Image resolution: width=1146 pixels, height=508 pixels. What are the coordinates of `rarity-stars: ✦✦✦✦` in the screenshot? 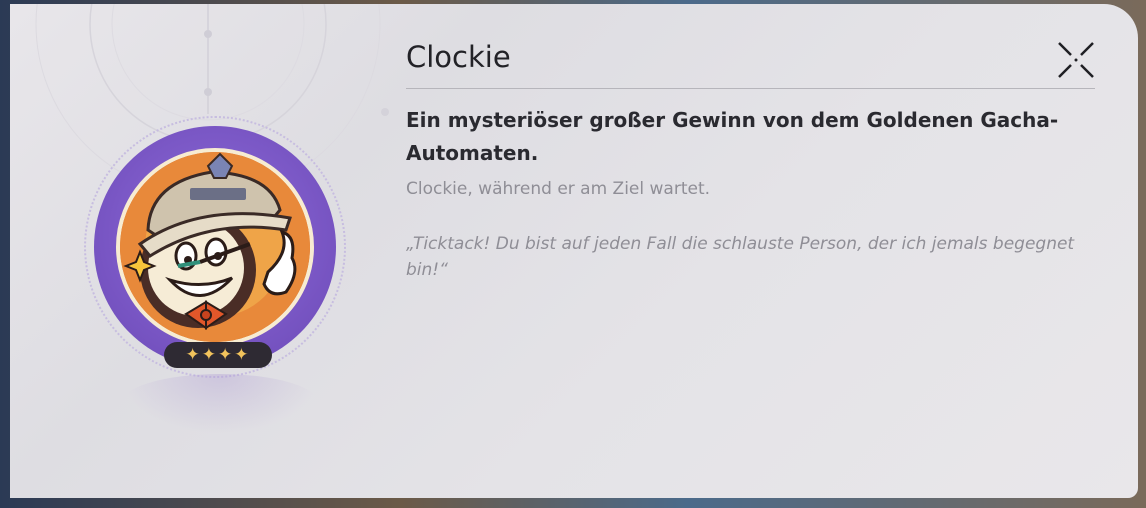 It's located at (218, 355).